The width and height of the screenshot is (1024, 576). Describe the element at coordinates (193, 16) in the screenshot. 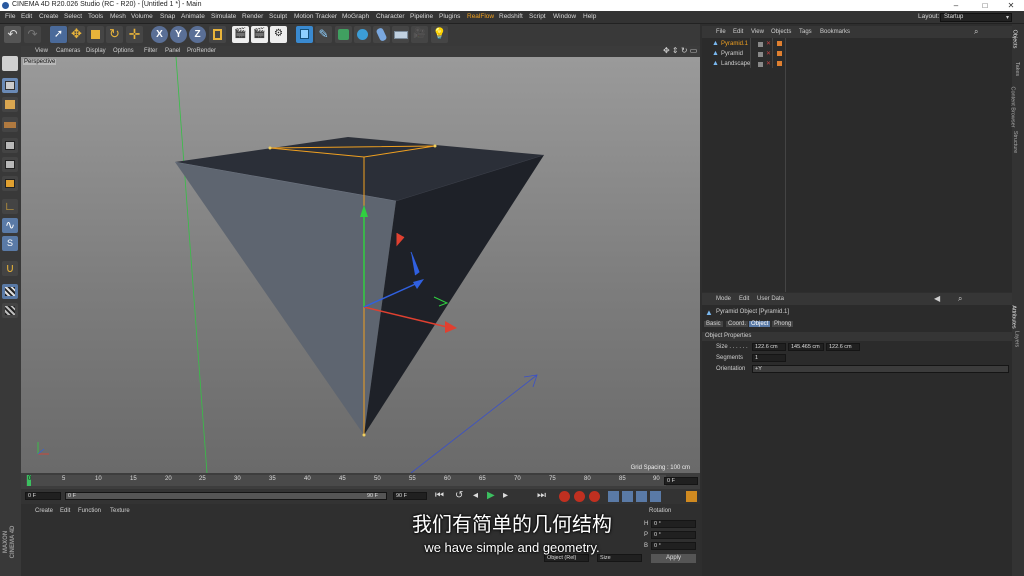

I see `menu-animate: Animate` at that location.